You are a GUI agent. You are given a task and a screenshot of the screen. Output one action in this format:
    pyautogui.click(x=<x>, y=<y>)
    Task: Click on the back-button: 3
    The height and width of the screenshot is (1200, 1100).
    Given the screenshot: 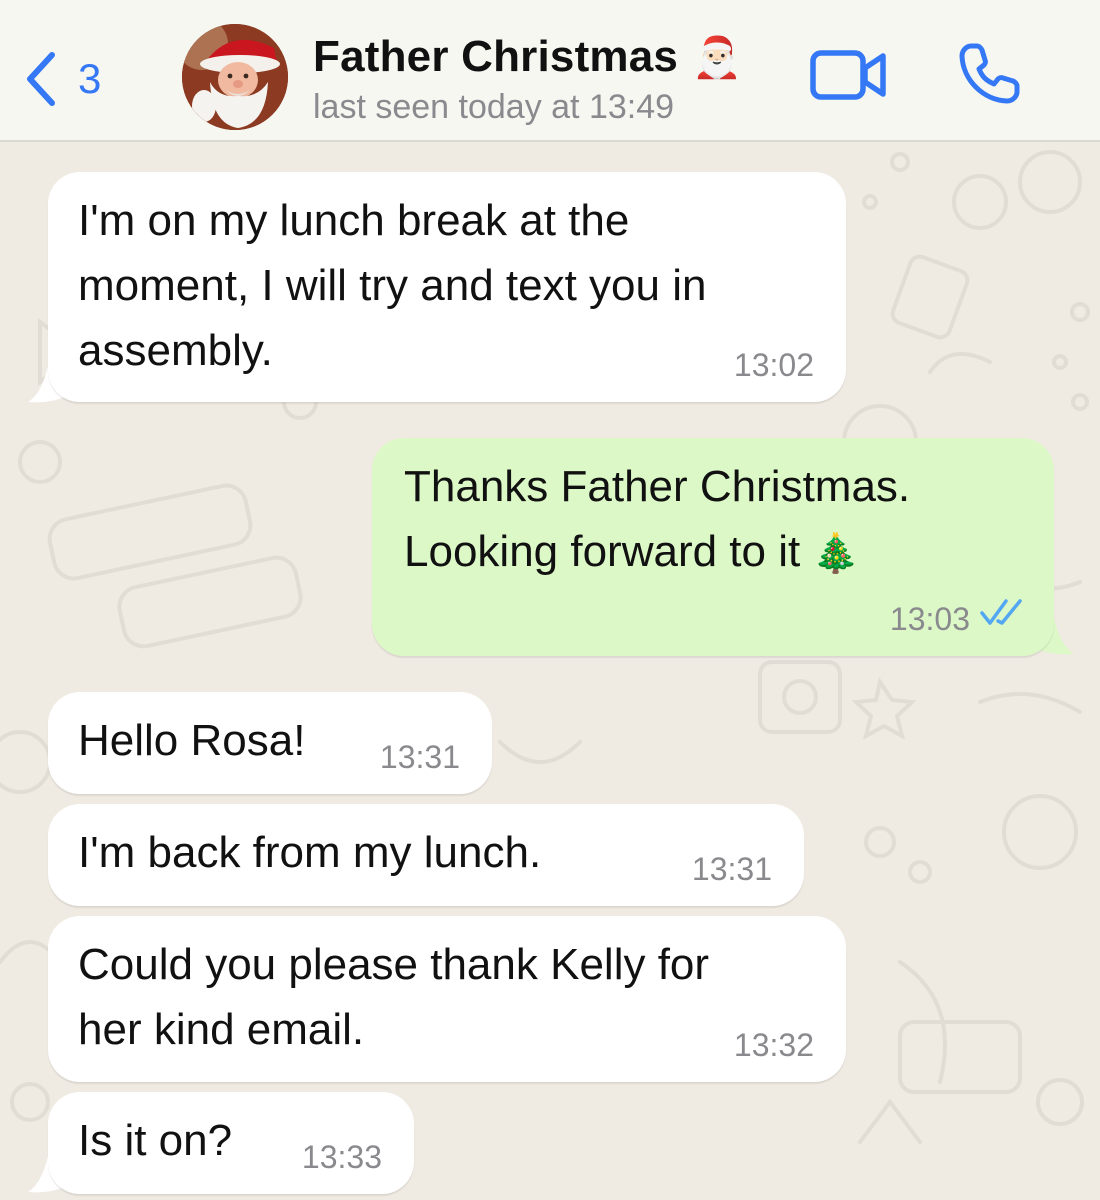 What is the action you would take?
    pyautogui.click(x=62, y=79)
    